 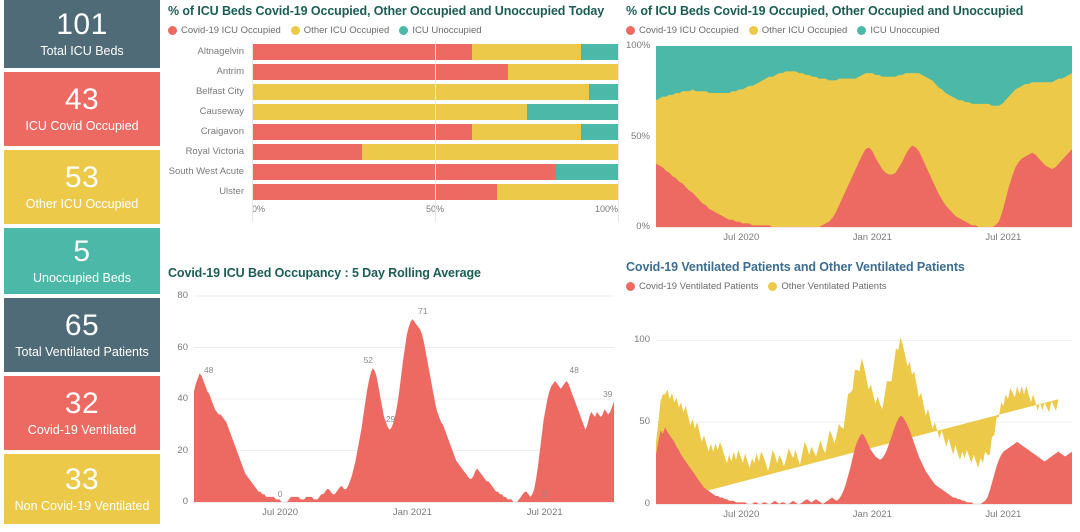 What do you see at coordinates (642, 340) in the screenshot?
I see `vent-timeseries-ytick: 100` at bounding box center [642, 340].